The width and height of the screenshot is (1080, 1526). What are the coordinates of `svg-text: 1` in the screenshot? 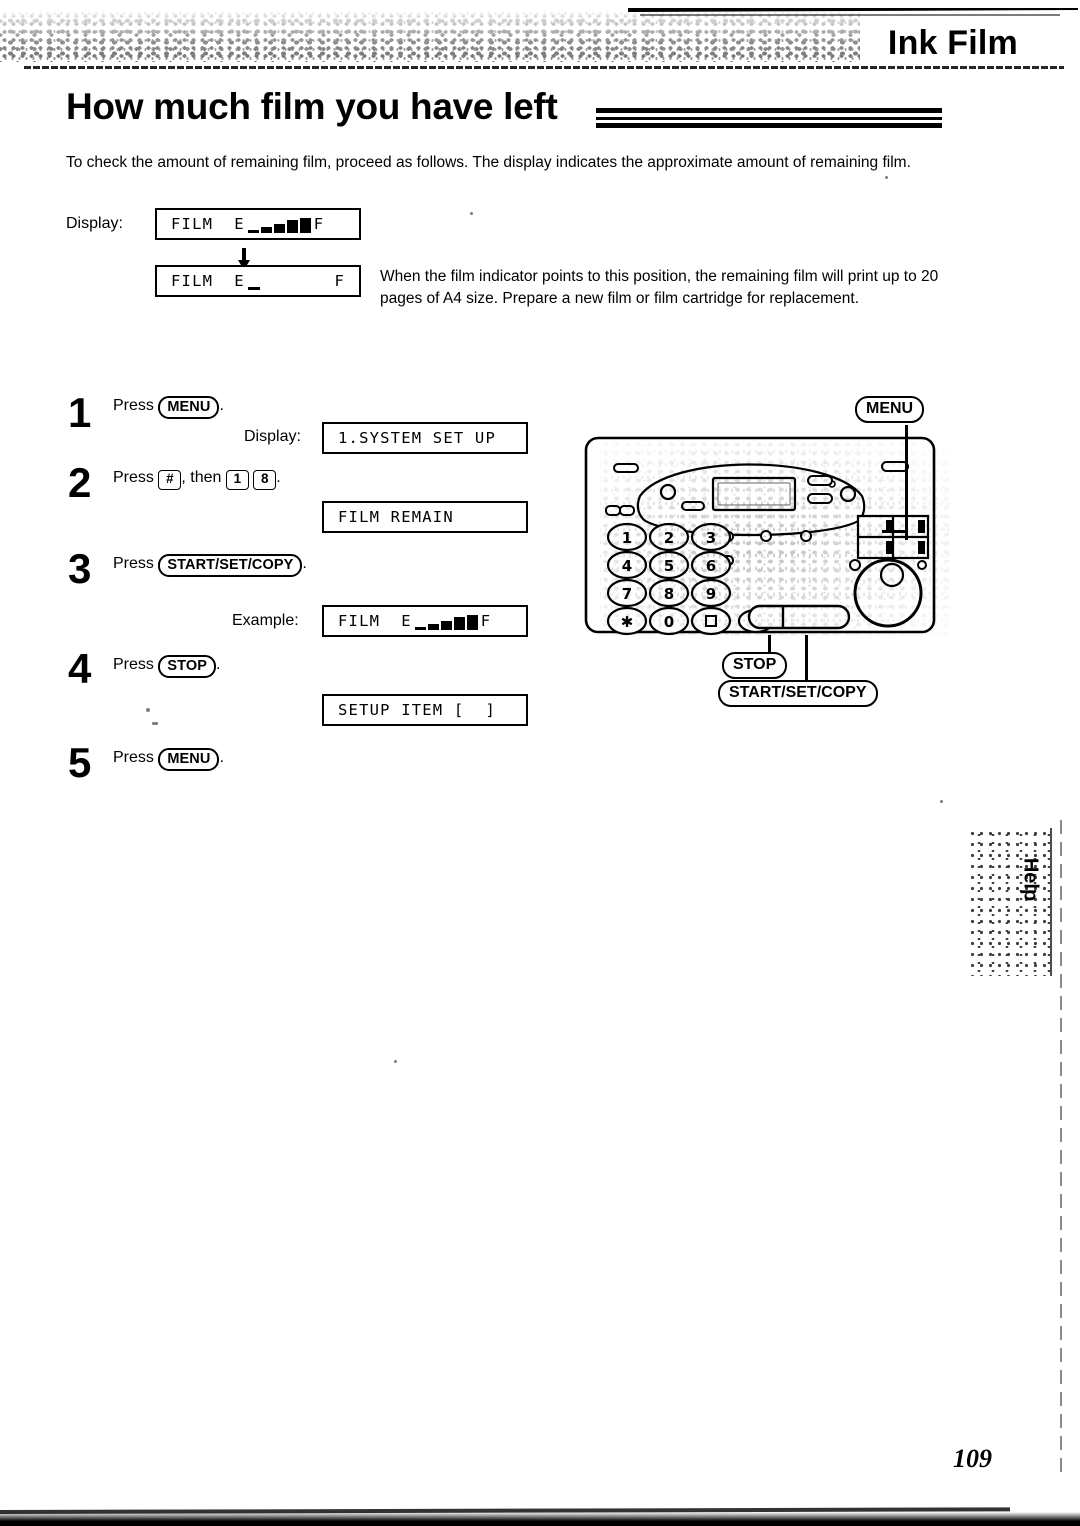 It's located at (627, 538).